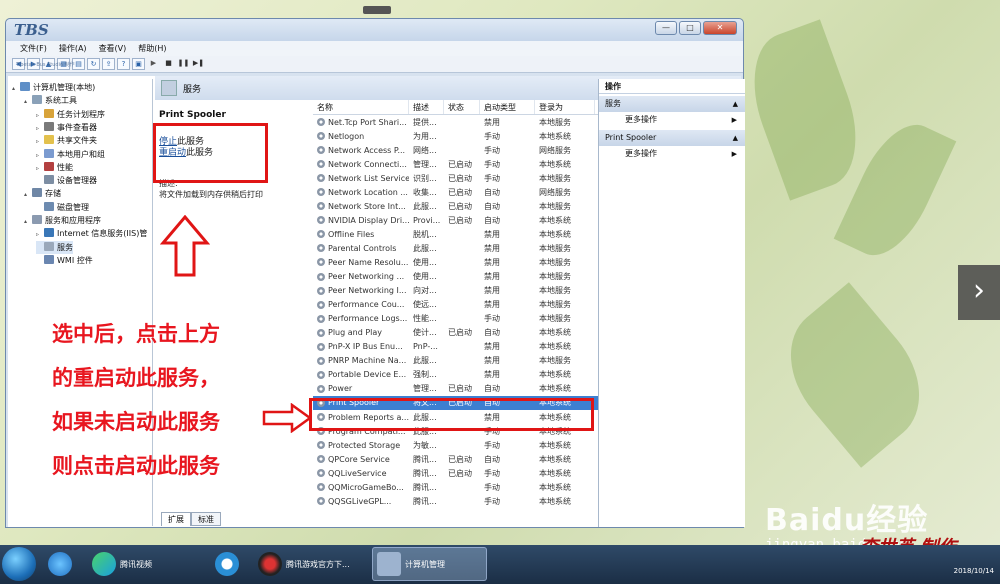 The width and height of the screenshot is (1000, 584). Describe the element at coordinates (507, 107) in the screenshot. I see `column-startup-type: 启动类型` at that location.